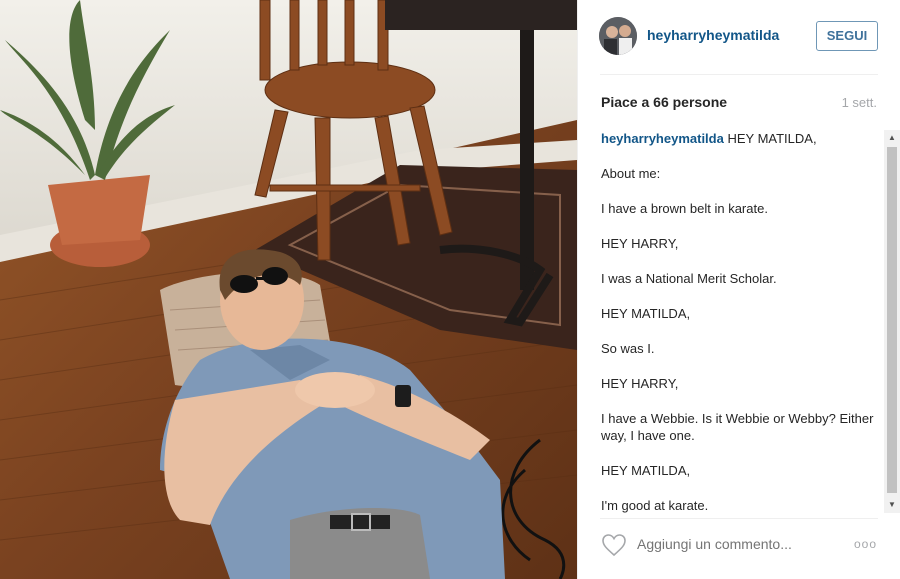 The height and width of the screenshot is (579, 900). What do you see at coordinates (655, 505) in the screenshot?
I see `caption-line: I'm good at karate.` at bounding box center [655, 505].